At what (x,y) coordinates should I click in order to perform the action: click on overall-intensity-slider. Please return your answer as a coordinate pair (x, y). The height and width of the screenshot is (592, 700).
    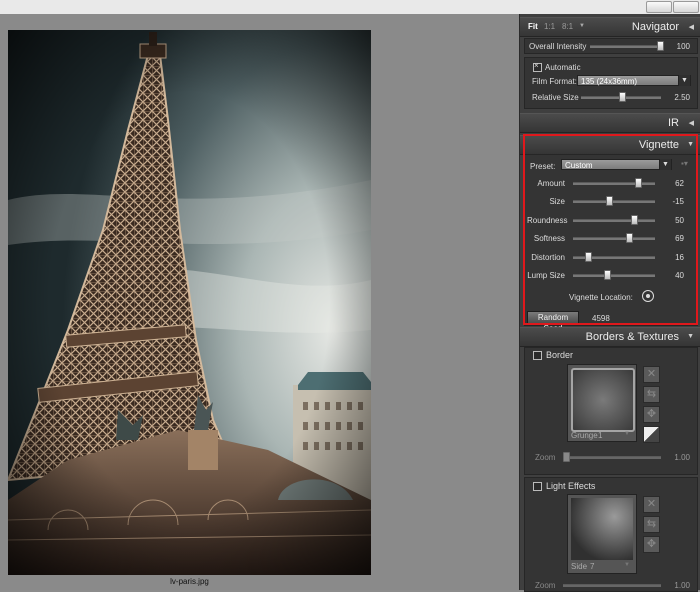
    Looking at the image, I should click on (626, 46).